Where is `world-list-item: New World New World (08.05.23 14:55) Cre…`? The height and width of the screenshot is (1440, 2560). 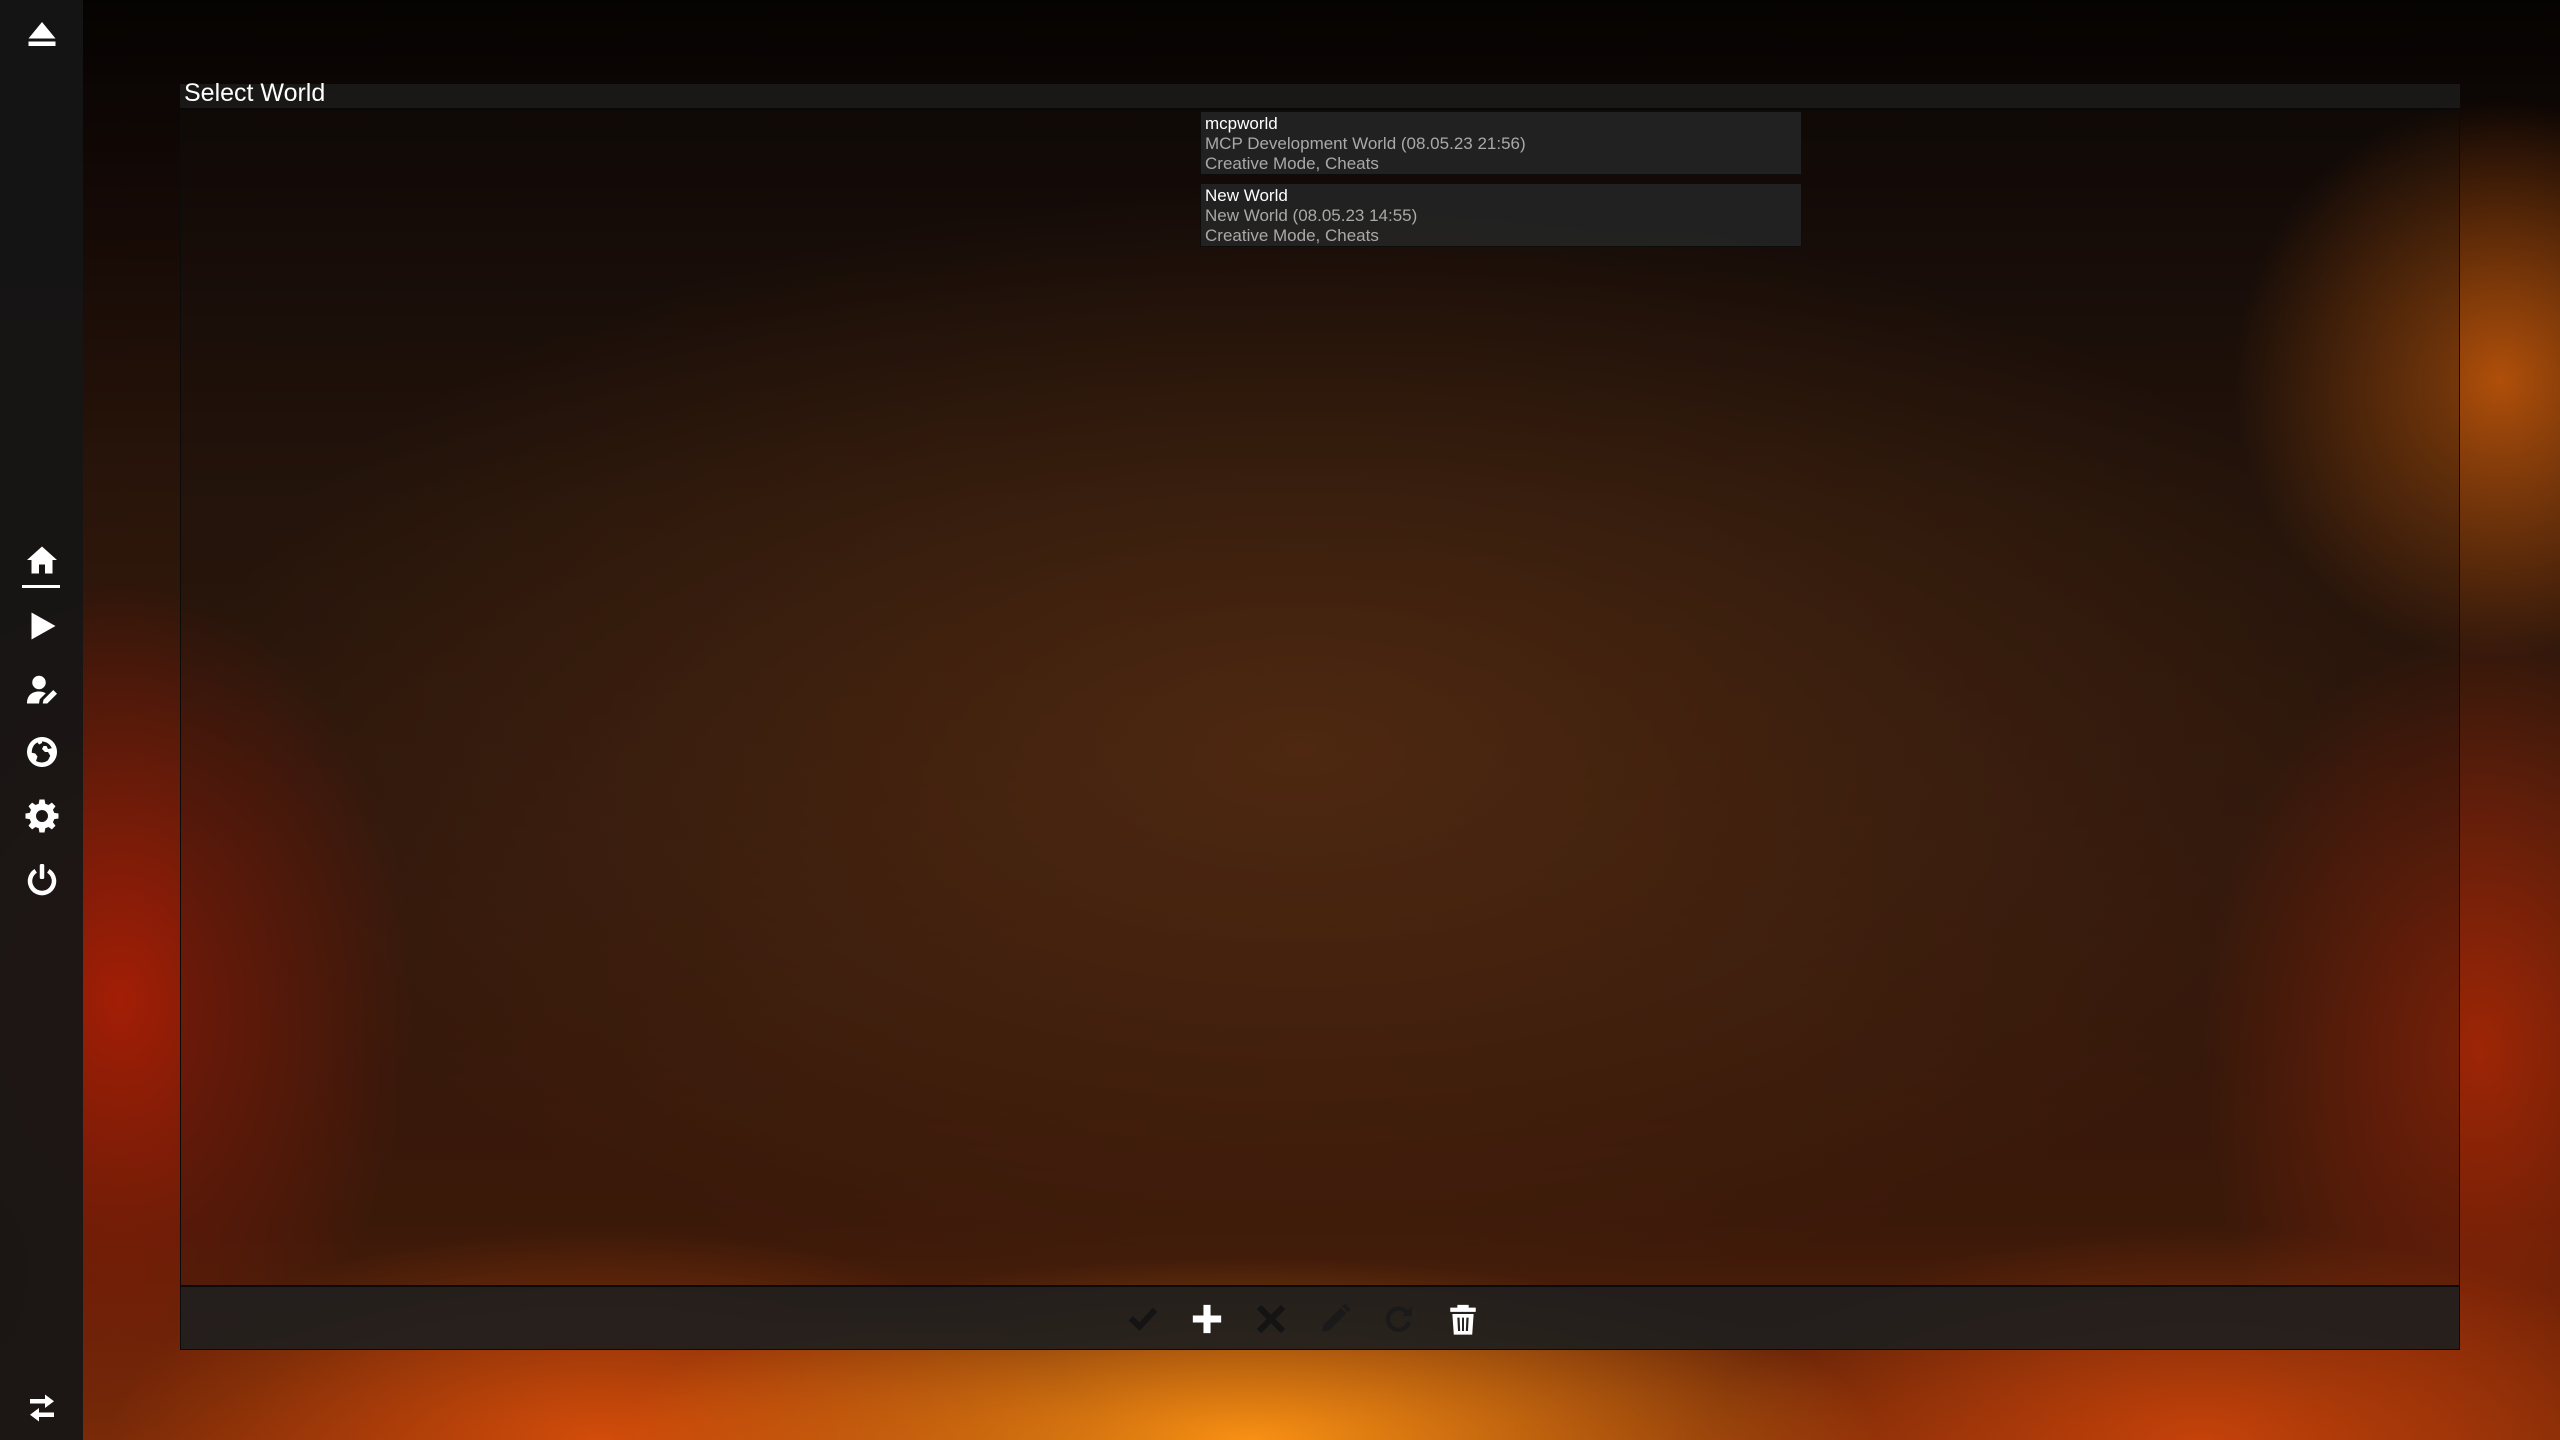 world-list-item: New World New World (08.05.23 14:55) Cre… is located at coordinates (1501, 215).